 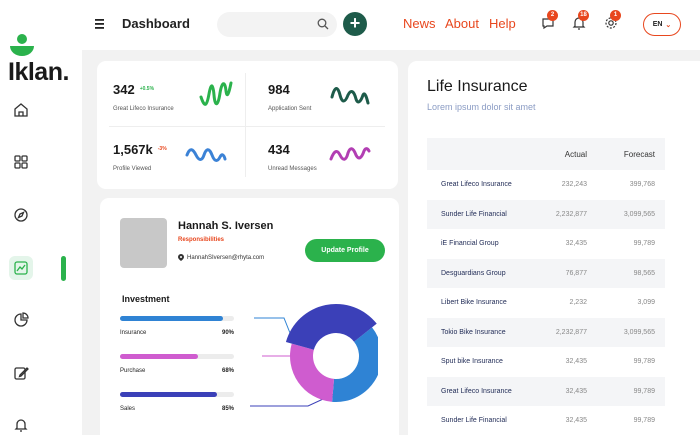 I want to click on stat-great-lifeco: 342 +0.5% Great Lifeco Insurance, so click(x=143, y=96).